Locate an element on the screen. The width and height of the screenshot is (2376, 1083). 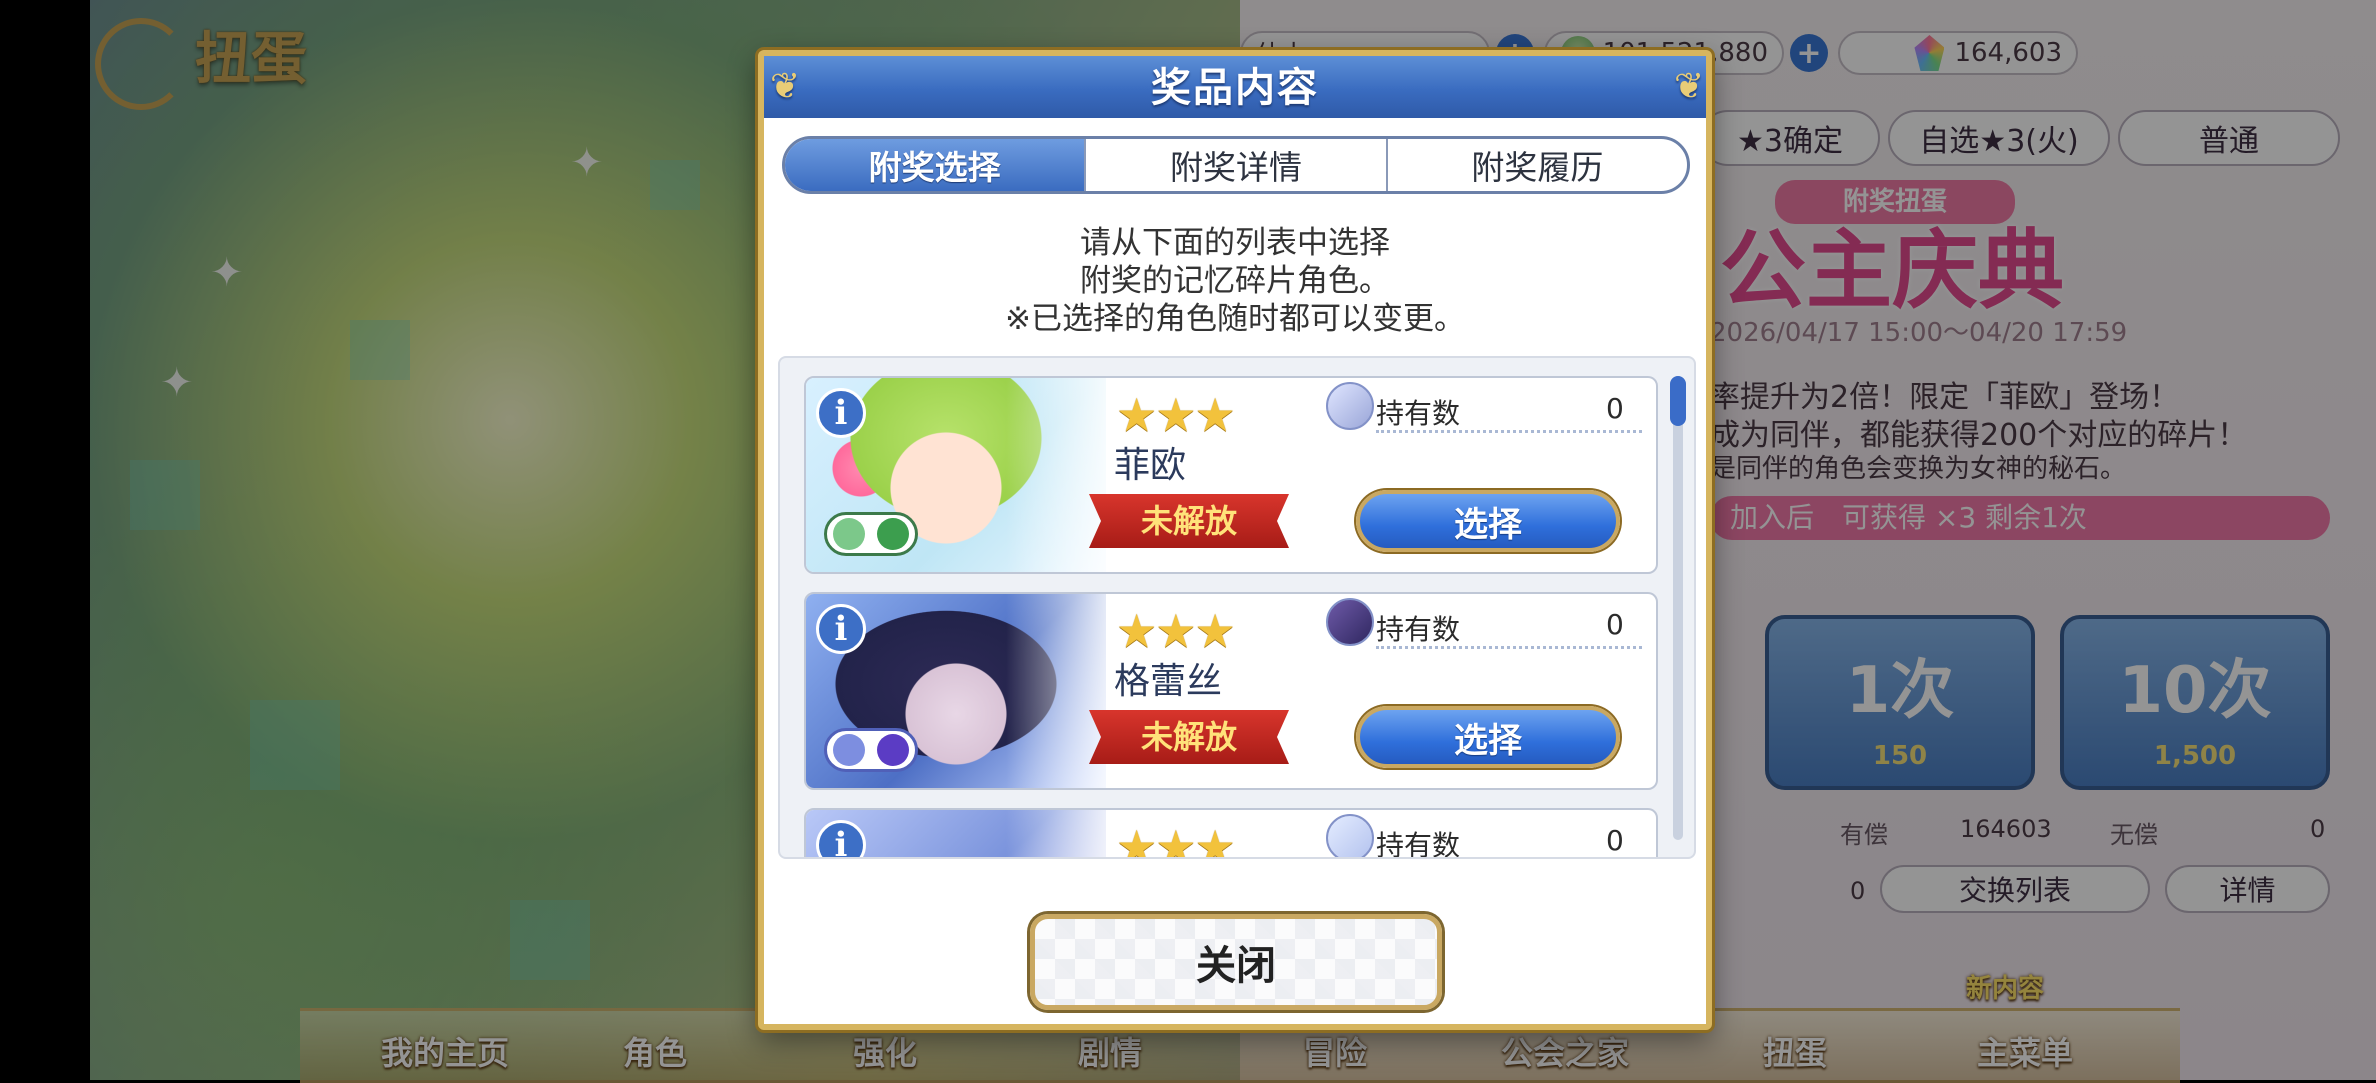
portrait-fade is located at coordinates (1066, 833).